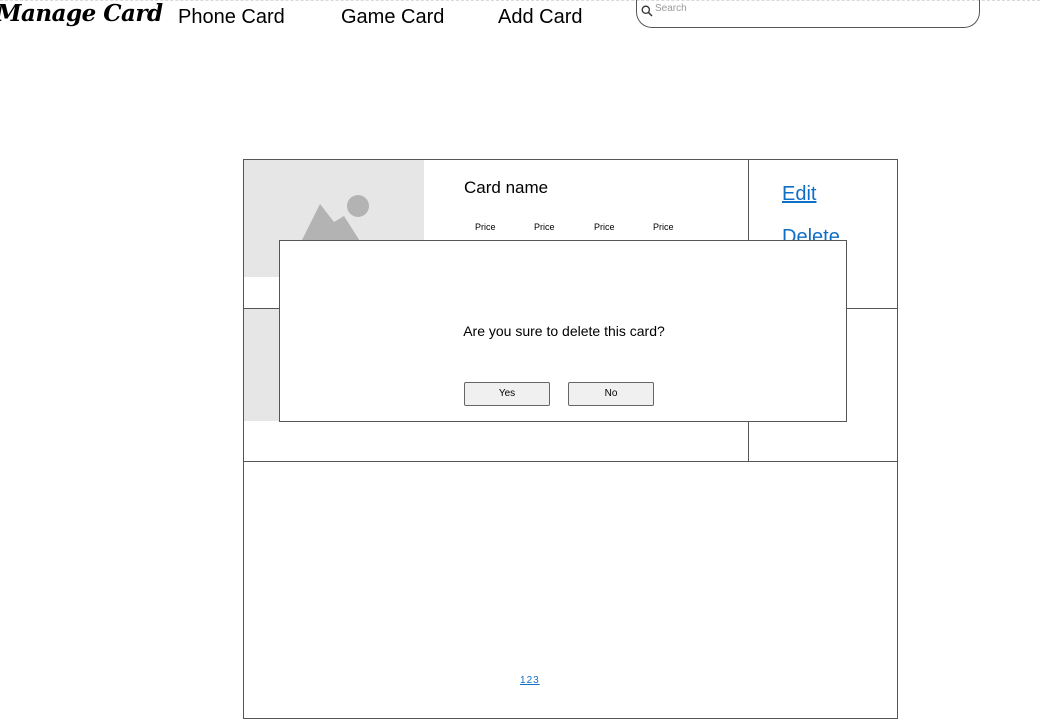 This screenshot has width=1040, height=719. I want to click on nav-add-card: Add Card, so click(540, 17).